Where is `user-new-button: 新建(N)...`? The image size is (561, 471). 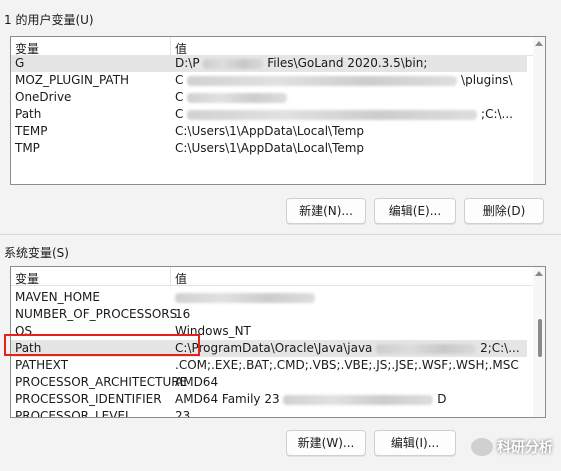
user-new-button: 新建(N)... is located at coordinates (326, 211).